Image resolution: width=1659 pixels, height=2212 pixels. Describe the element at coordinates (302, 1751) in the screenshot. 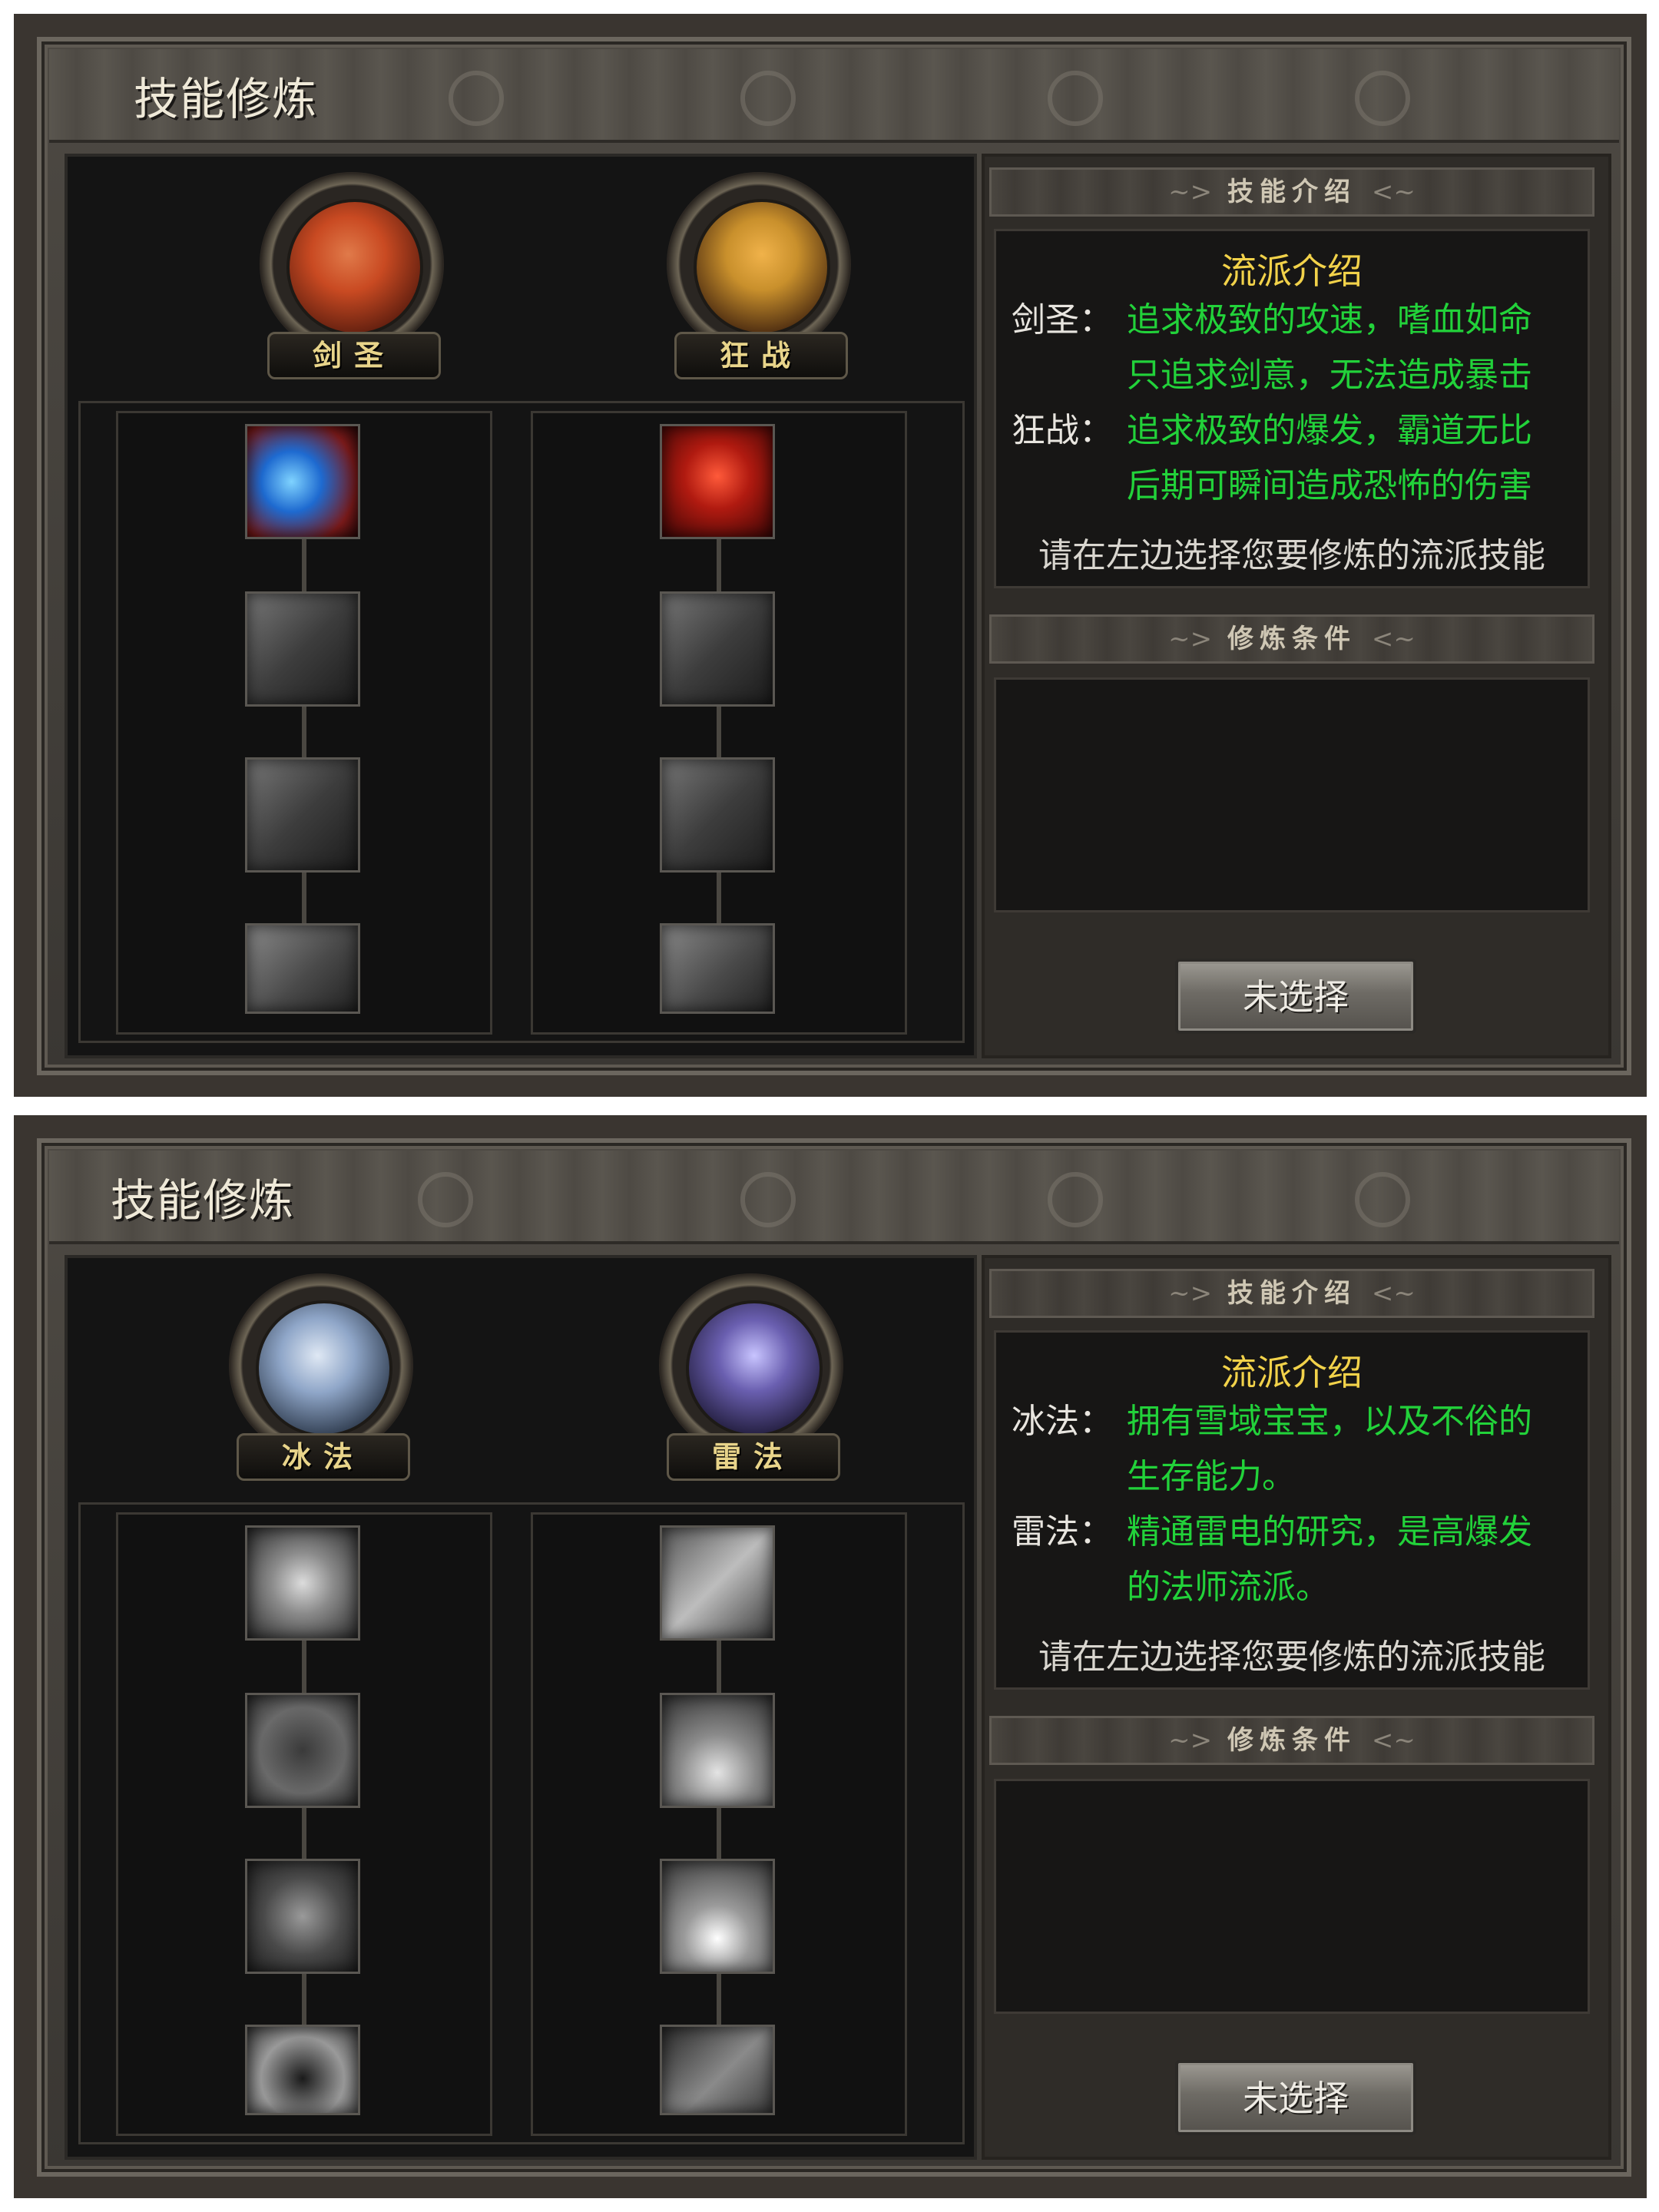

I see `horned-helmet-icon` at that location.